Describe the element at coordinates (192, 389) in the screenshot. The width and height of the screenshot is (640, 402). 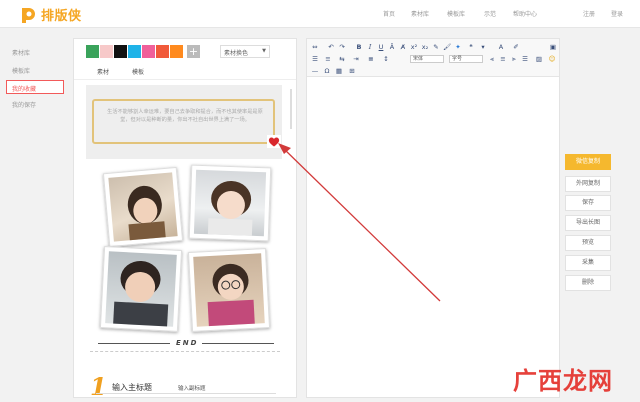
I see `heading-subtitle: 输入副标题` at that location.